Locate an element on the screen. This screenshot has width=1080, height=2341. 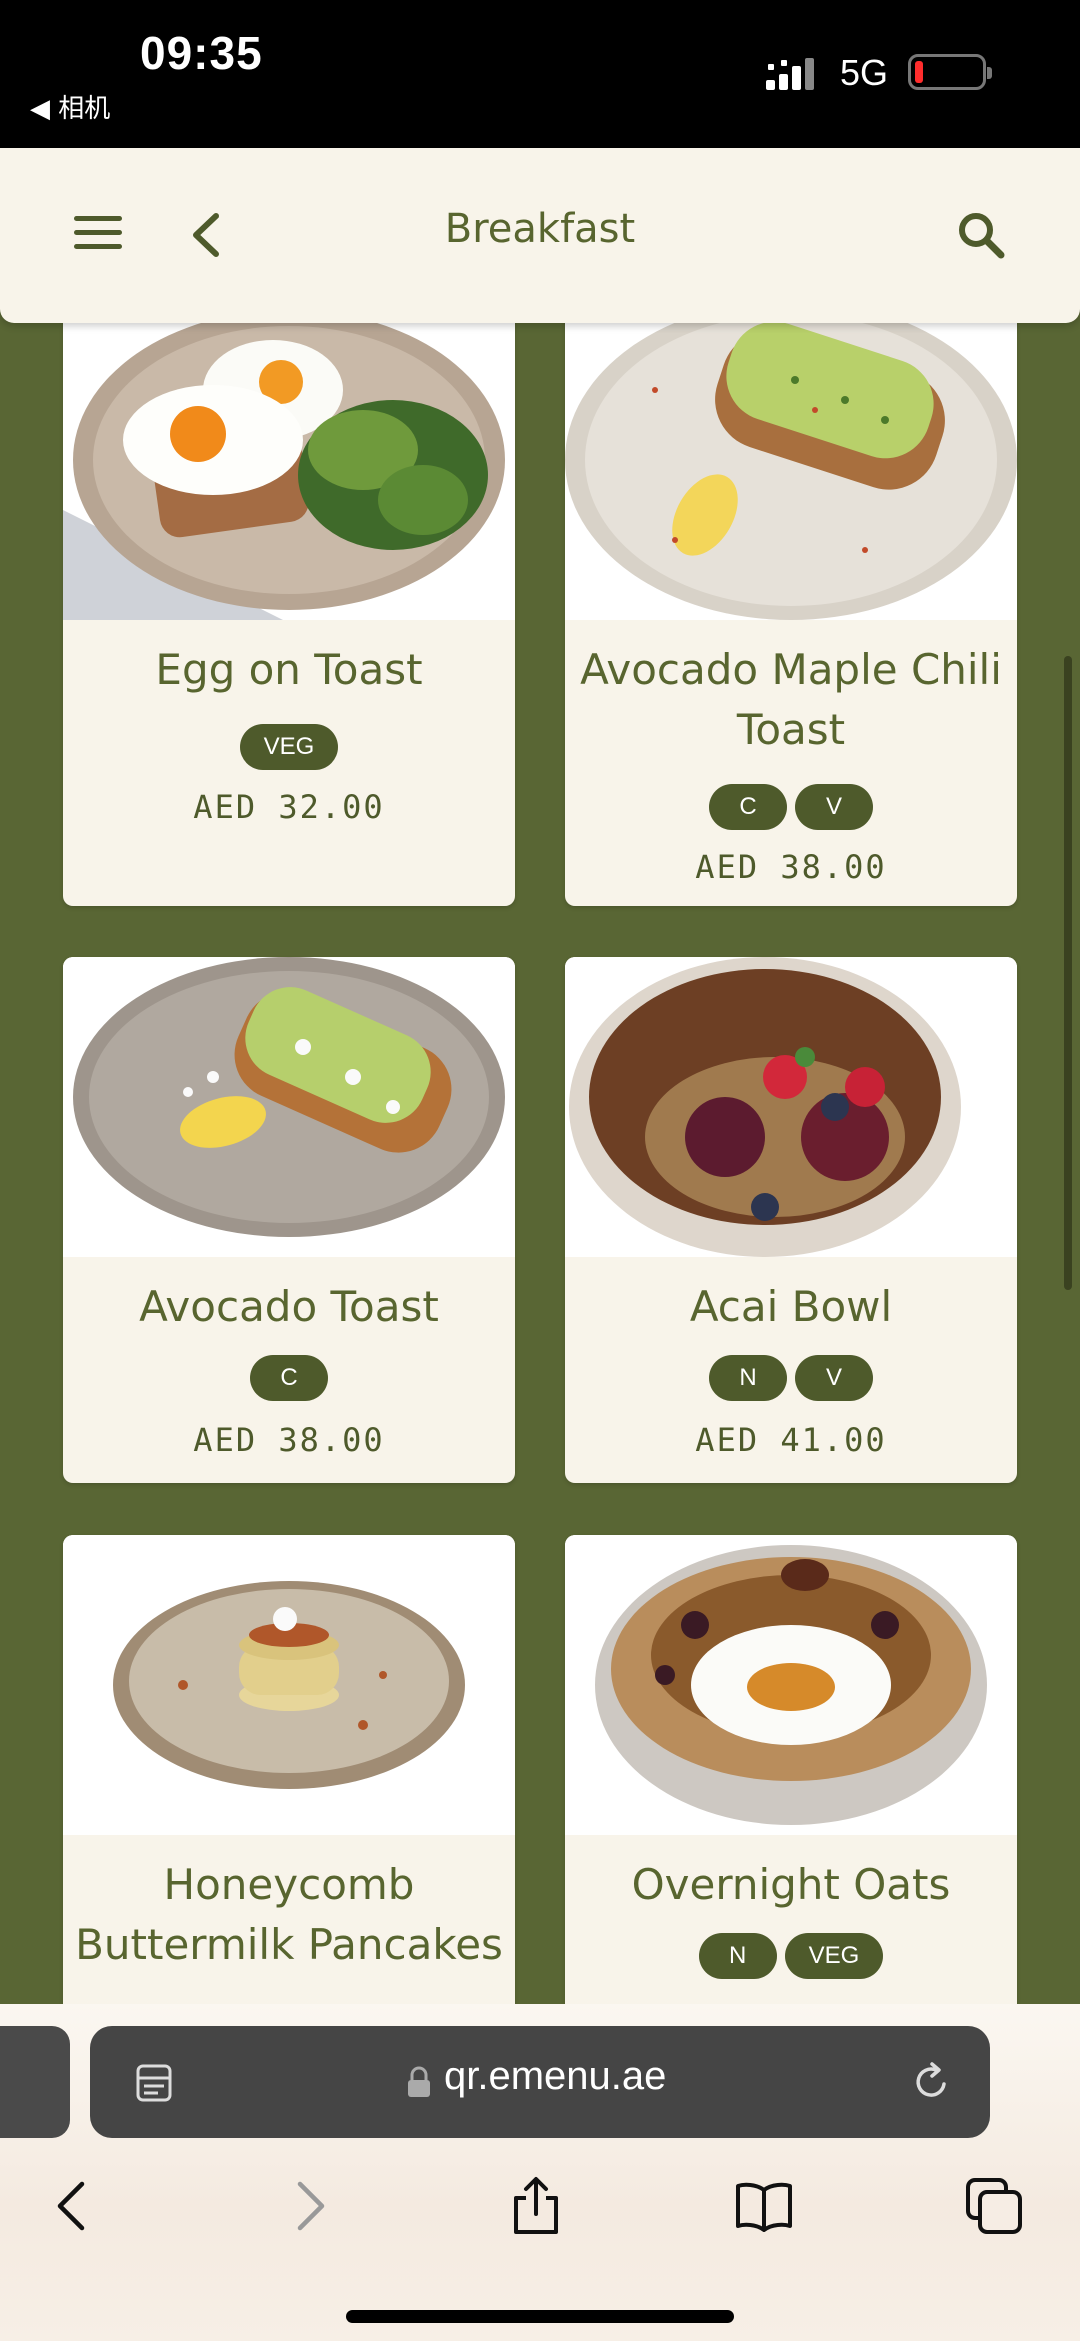
browser-toolbar: qr.emenu.ae is located at coordinates (540, 2172).